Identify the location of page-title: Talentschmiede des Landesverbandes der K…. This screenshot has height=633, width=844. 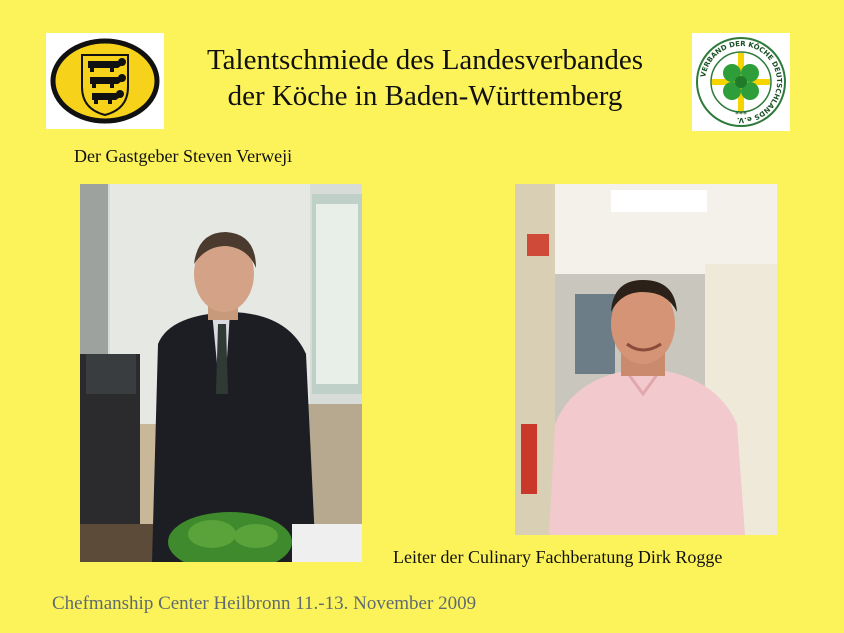
(425, 78).